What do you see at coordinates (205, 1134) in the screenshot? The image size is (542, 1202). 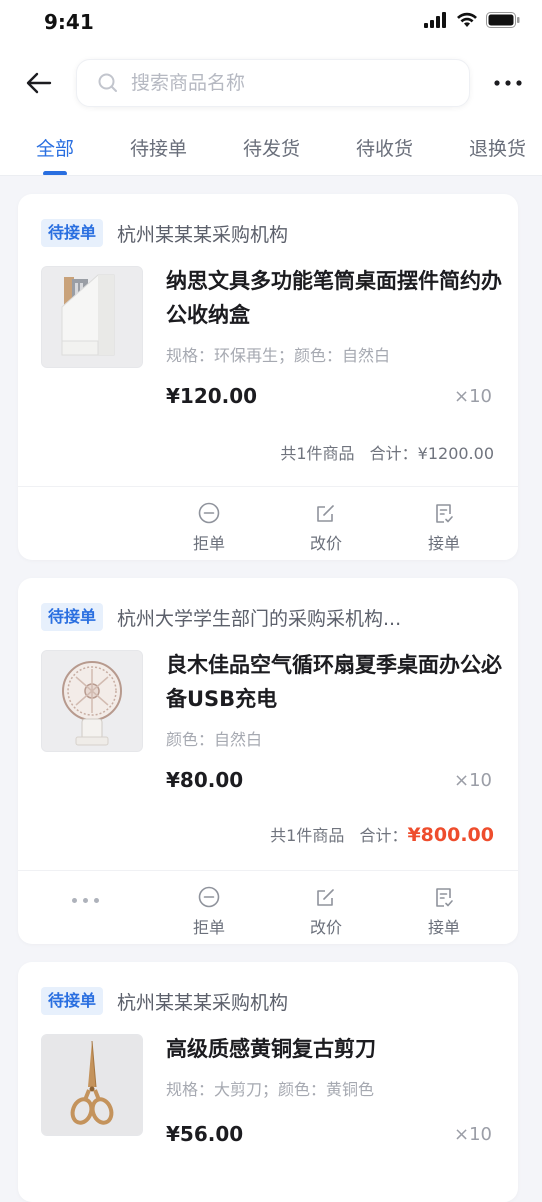 I see `product-price: ¥56.00` at bounding box center [205, 1134].